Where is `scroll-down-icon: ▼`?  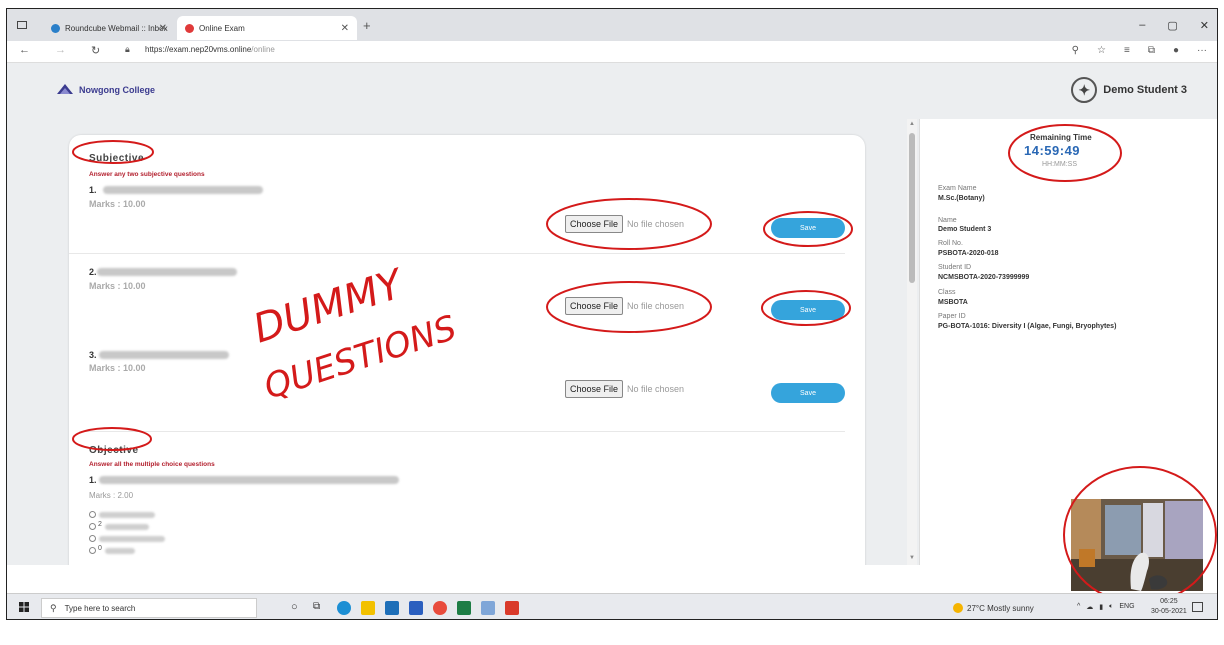
scroll-down-icon: ▼ is located at coordinates (912, 558).